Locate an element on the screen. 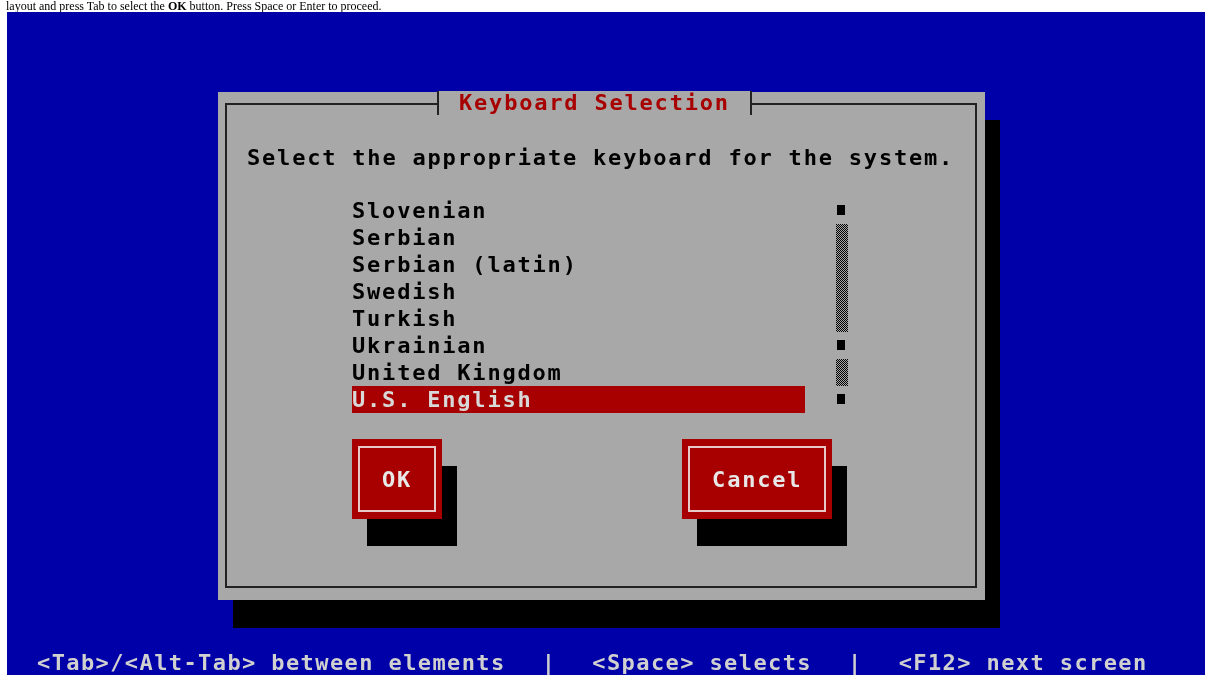  list-item: Serbian (latin) is located at coordinates (578, 264).